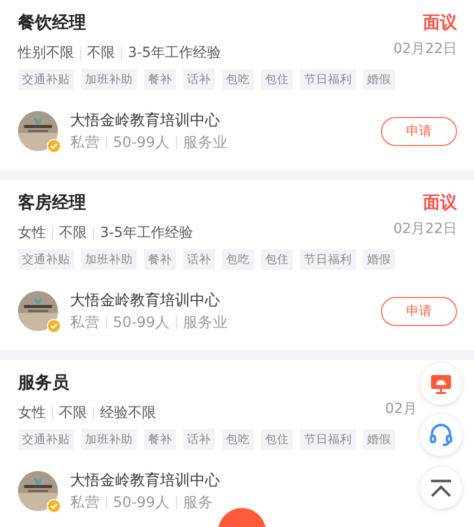  Describe the element at coordinates (52, 203) in the screenshot. I see `job-title: 客房经理` at that location.